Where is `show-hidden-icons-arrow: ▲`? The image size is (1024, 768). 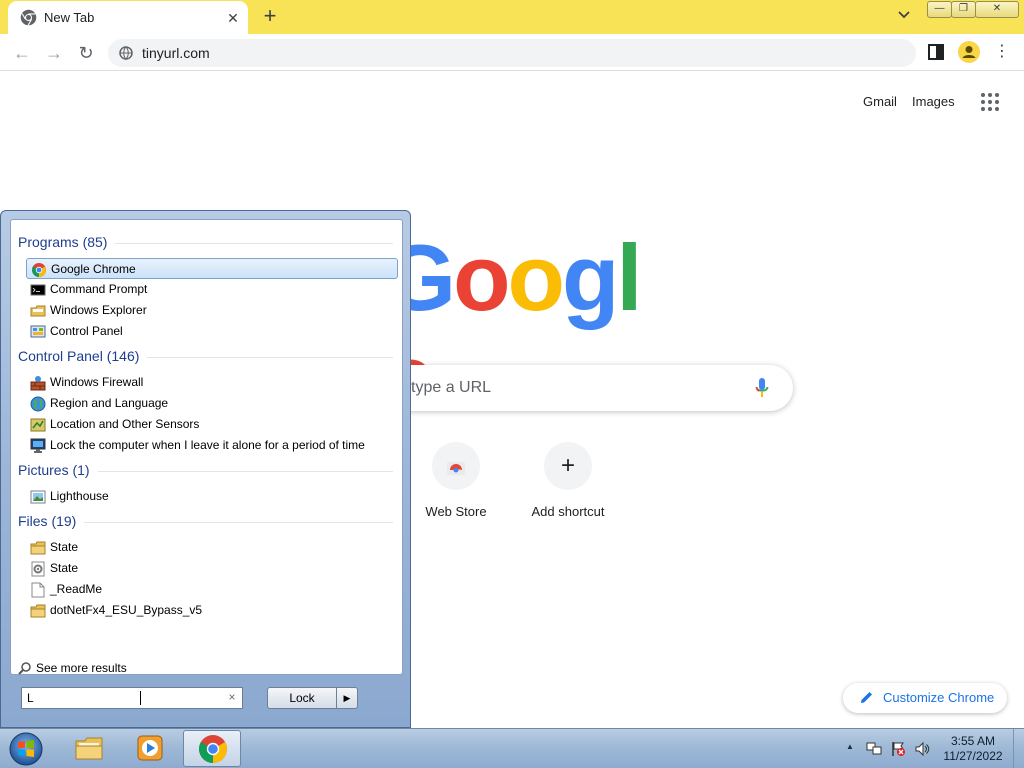
show-hidden-icons-arrow: ▲ is located at coordinates (851, 747).